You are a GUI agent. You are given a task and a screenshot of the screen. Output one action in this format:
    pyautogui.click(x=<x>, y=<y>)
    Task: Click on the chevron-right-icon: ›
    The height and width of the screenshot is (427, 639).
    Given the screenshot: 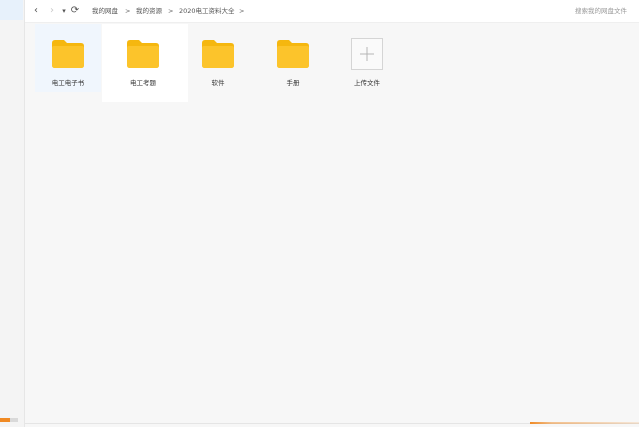 What is the action you would take?
    pyautogui.click(x=52, y=10)
    